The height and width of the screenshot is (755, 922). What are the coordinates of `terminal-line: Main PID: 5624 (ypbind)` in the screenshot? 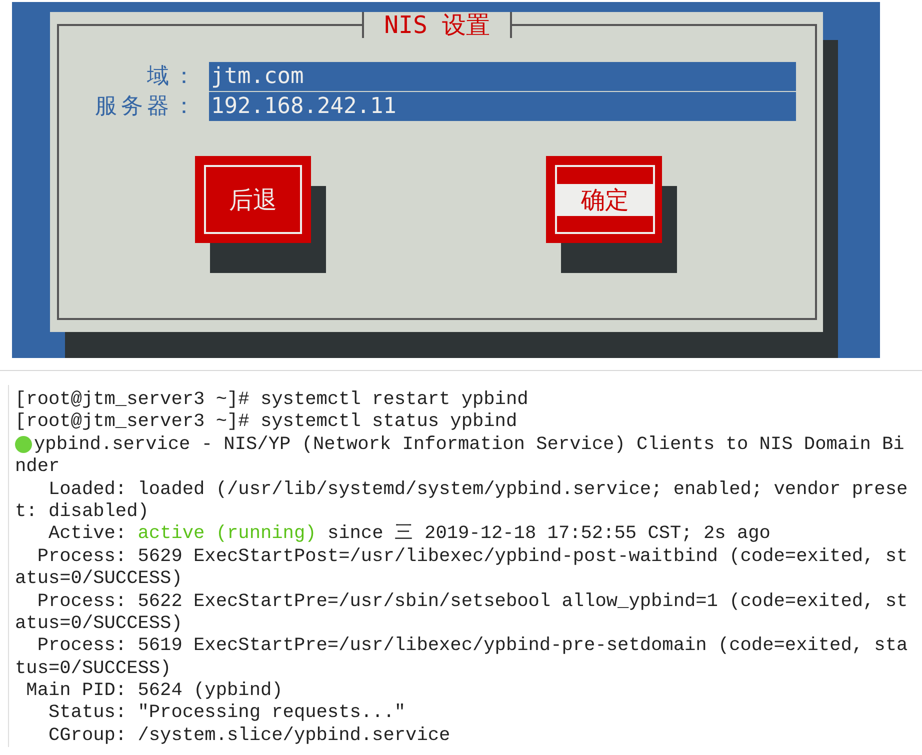 It's located at (154, 691).